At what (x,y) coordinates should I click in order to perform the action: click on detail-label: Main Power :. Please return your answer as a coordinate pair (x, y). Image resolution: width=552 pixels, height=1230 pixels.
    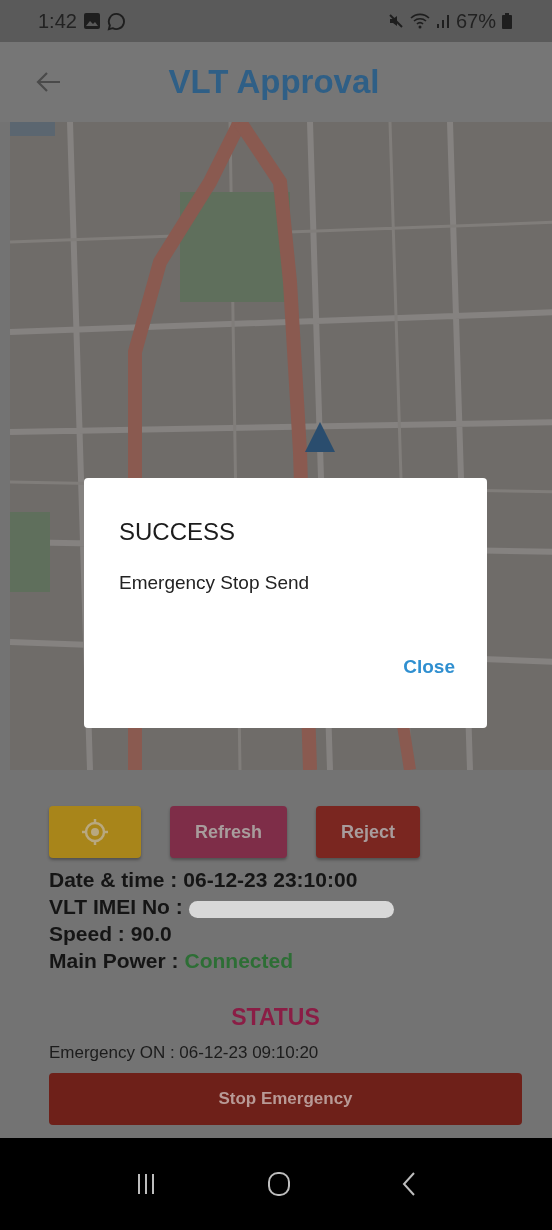
    Looking at the image, I should click on (114, 961).